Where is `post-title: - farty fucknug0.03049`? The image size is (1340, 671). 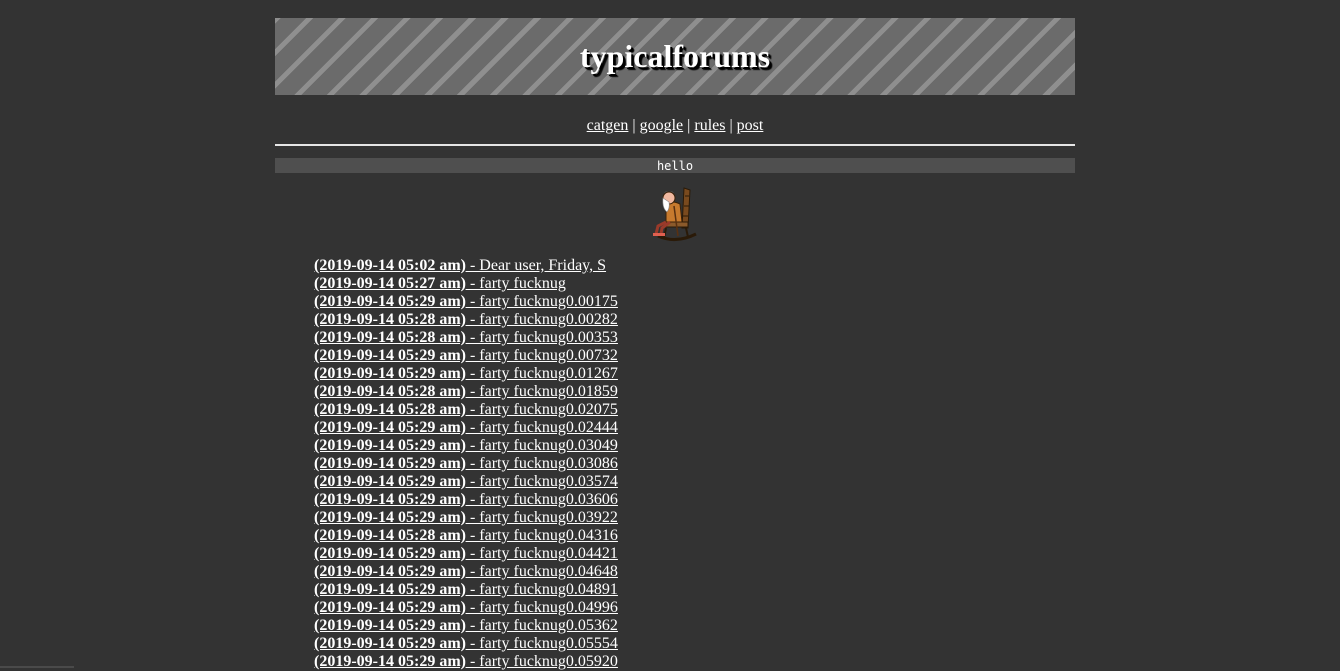
post-title: - farty fucknug0.03049 is located at coordinates (542, 445).